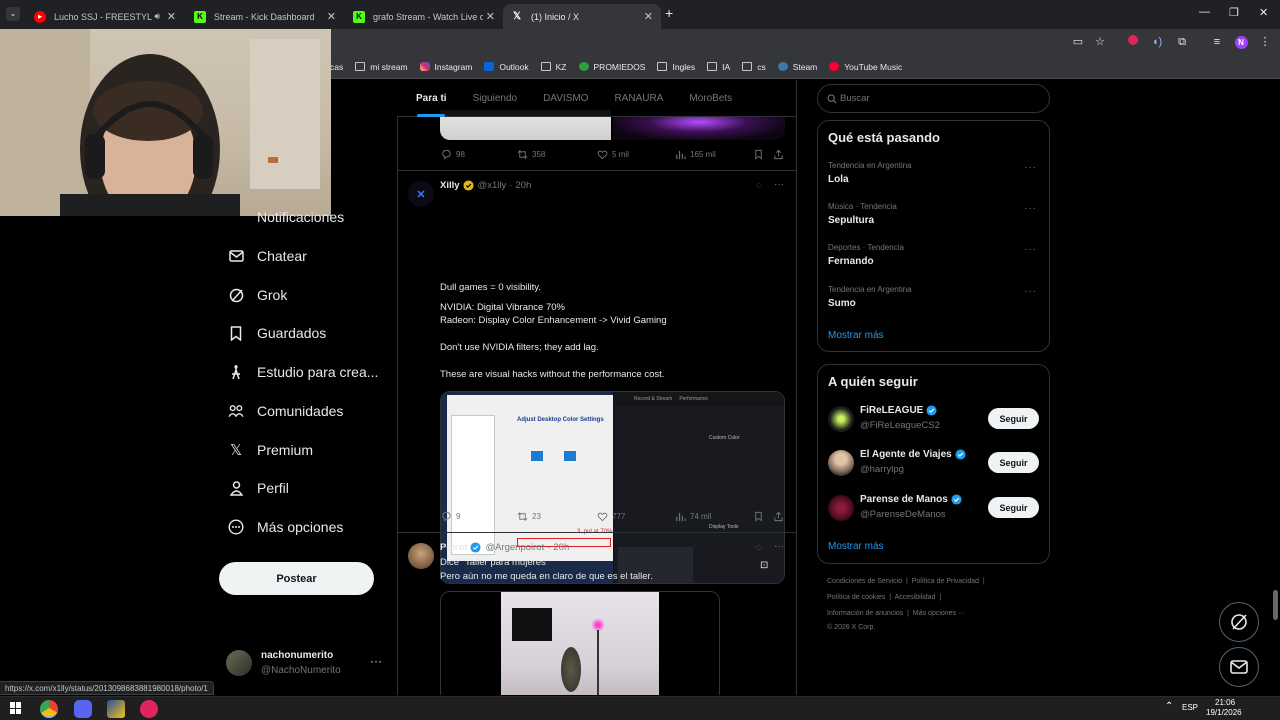  What do you see at coordinates (933, 259) in the screenshot?
I see `trend-item: Deportes · Tendencia Fernando ···` at bounding box center [933, 259].